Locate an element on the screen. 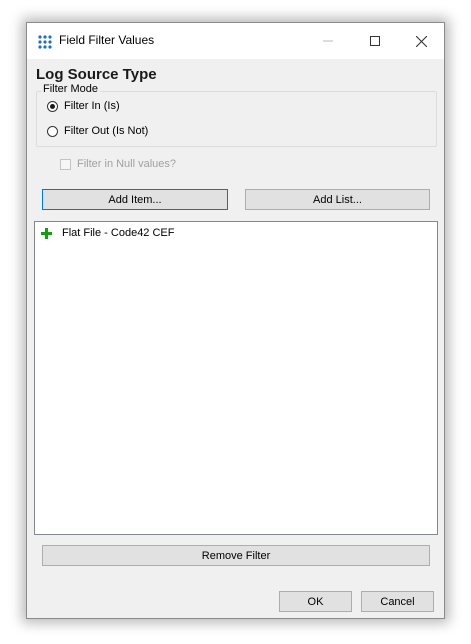  list-item: Flat File - Code42 CEF is located at coordinates (107, 233).